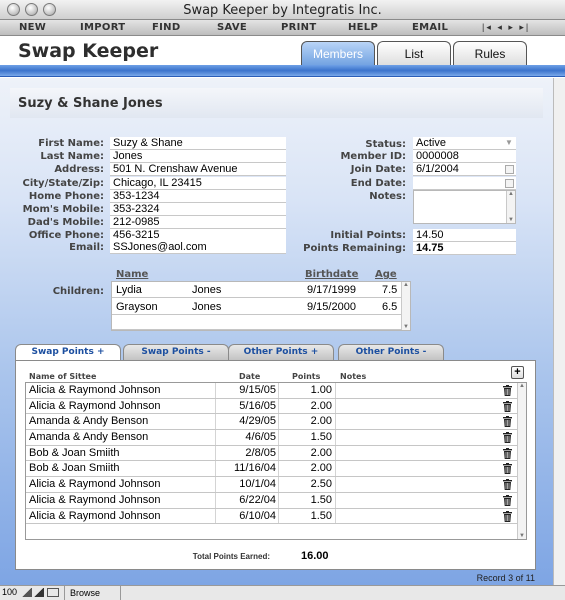 Image resolution: width=565 pixels, height=600 pixels. Describe the element at coordinates (509, 169) in the screenshot. I see `join-date-calendar-icon` at that location.